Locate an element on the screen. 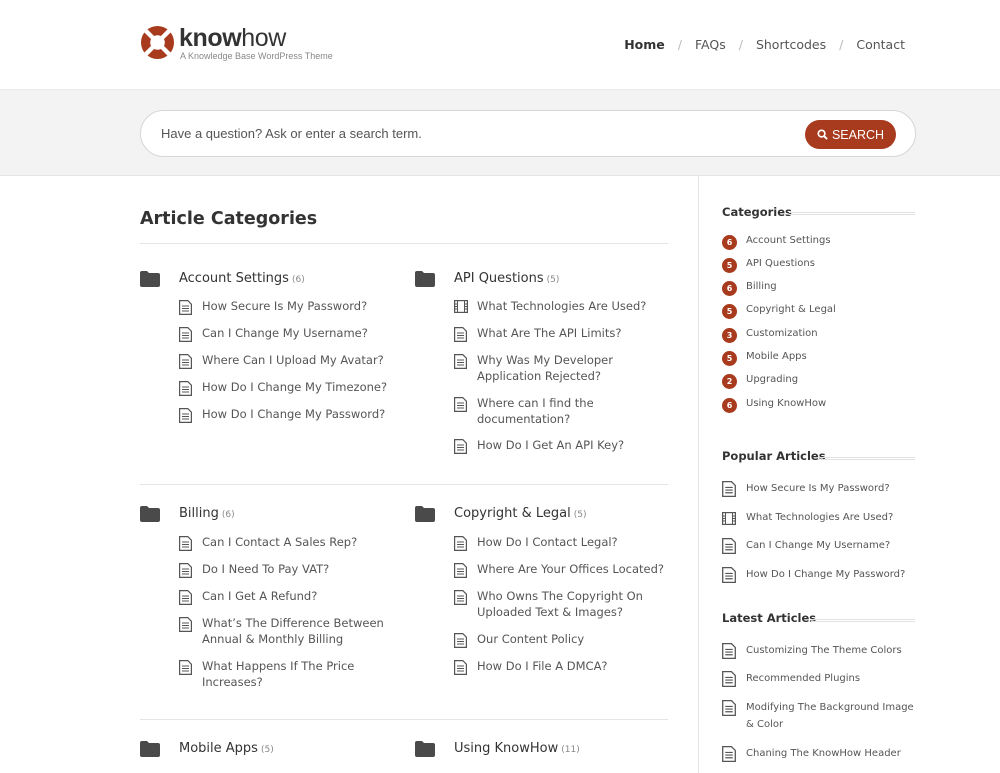 The height and width of the screenshot is (773, 1000). article-title: Do I Need To Pay VAT? is located at coordinates (266, 569).